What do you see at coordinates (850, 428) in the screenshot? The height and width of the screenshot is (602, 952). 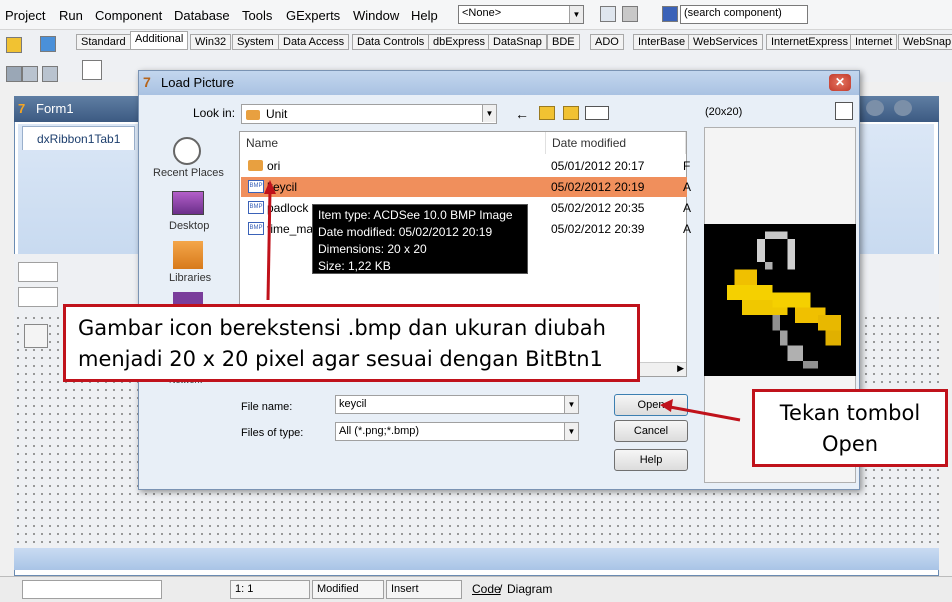 I see `annotation-note-2: Tekan tombol Open` at bounding box center [850, 428].